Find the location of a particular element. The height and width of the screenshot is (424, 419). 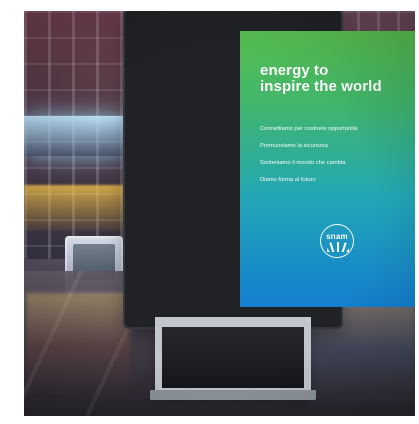

headline-line-2: inspire the world is located at coordinates (321, 86).